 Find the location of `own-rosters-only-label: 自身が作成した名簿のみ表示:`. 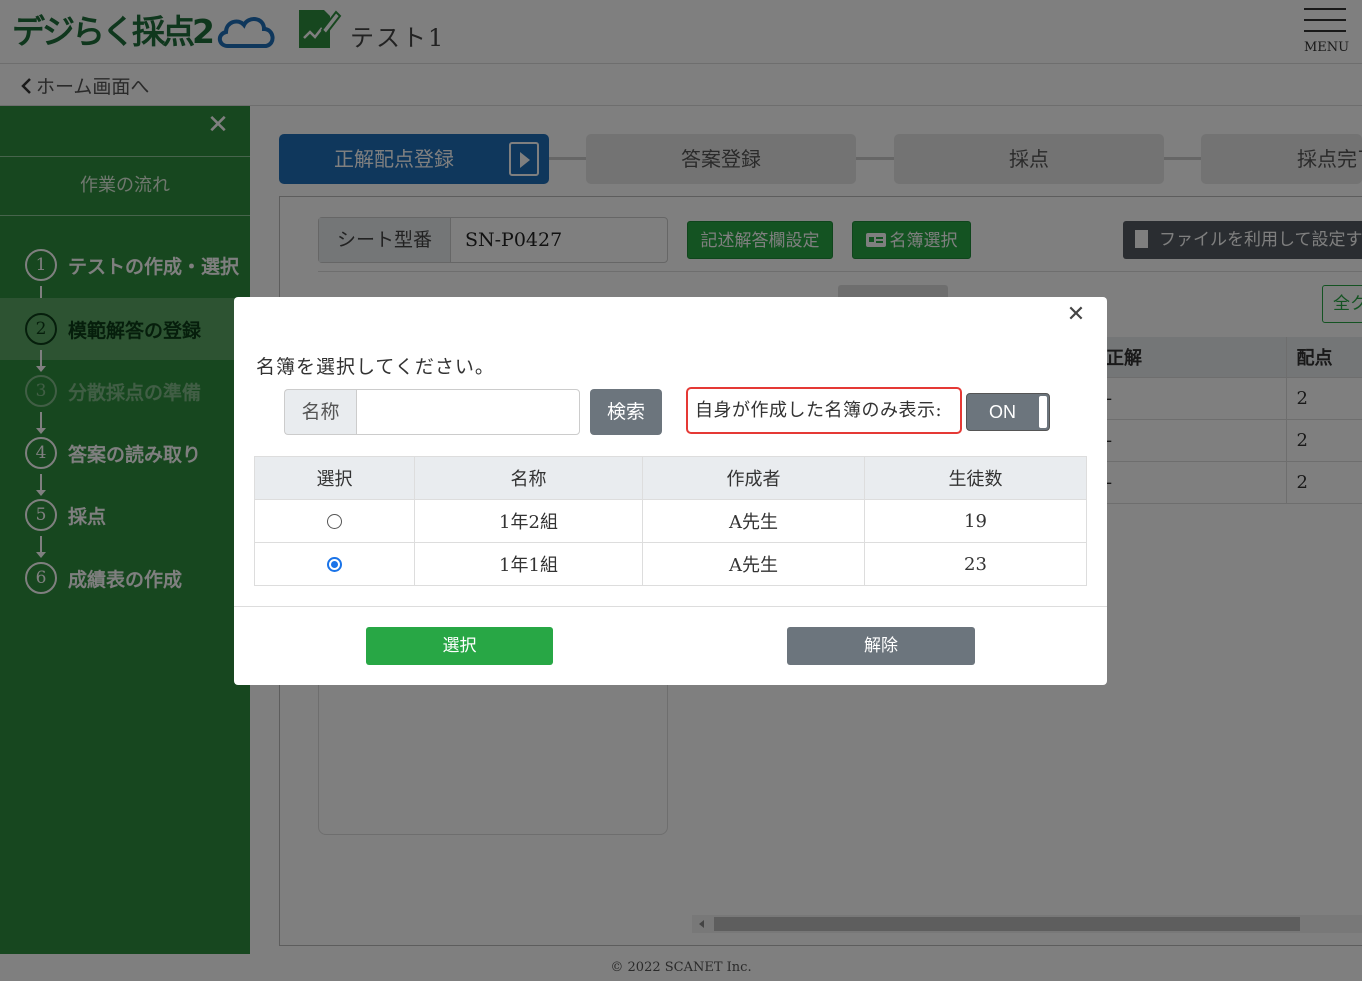

own-rosters-only-label: 自身が作成した名簿のみ表示: is located at coordinates (824, 410).